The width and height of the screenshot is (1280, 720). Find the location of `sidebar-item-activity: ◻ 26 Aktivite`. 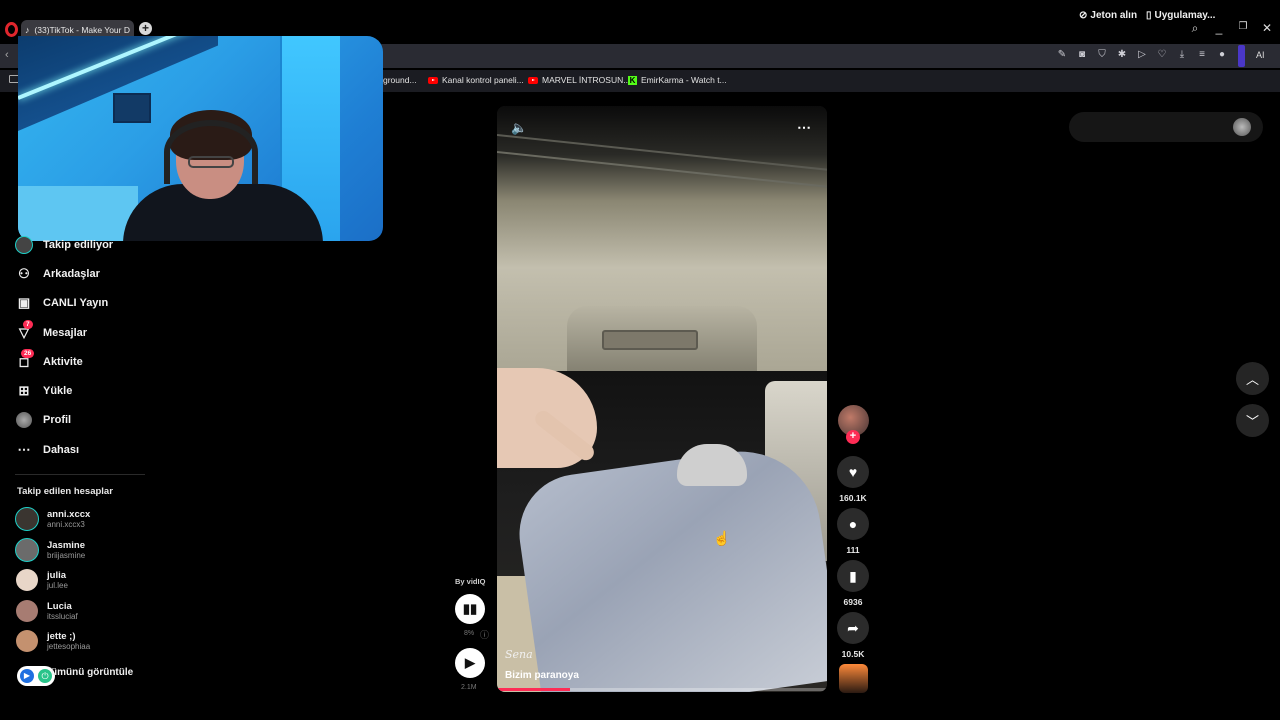

sidebar-item-activity: ◻ 26 Aktivite is located at coordinates (49, 360).